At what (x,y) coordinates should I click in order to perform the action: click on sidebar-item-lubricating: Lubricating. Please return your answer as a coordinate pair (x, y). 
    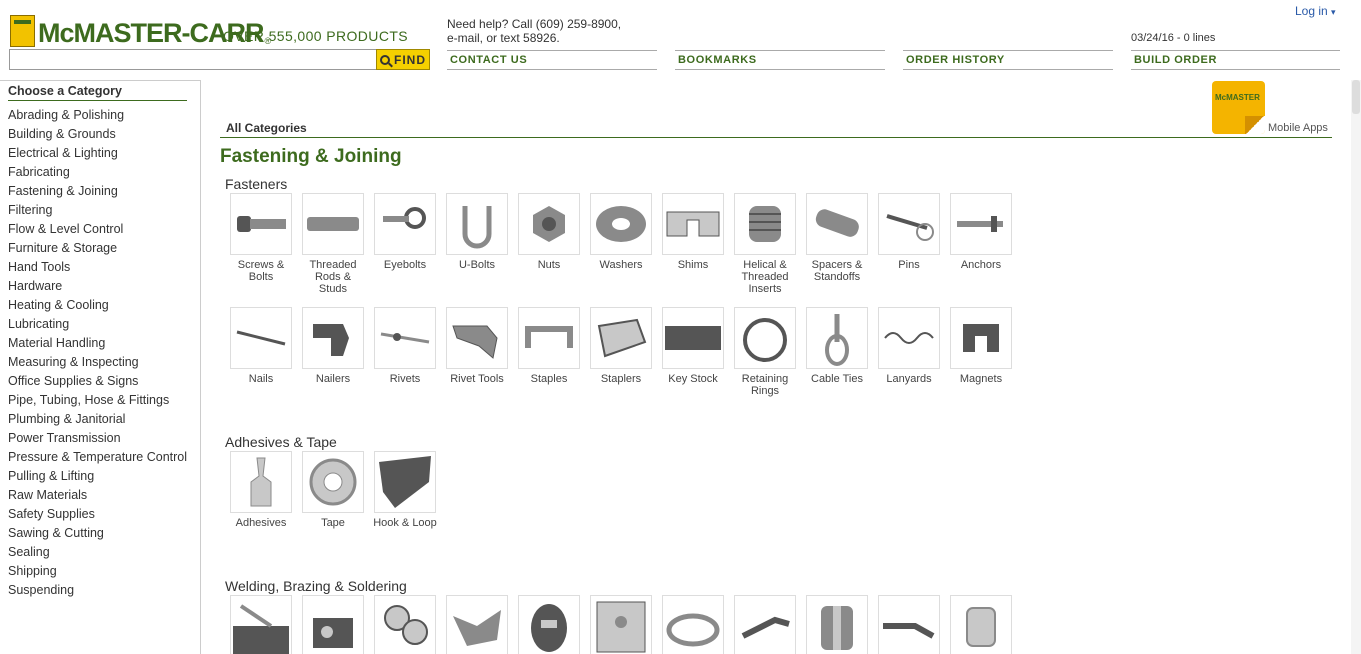
    Looking at the image, I should click on (100, 324).